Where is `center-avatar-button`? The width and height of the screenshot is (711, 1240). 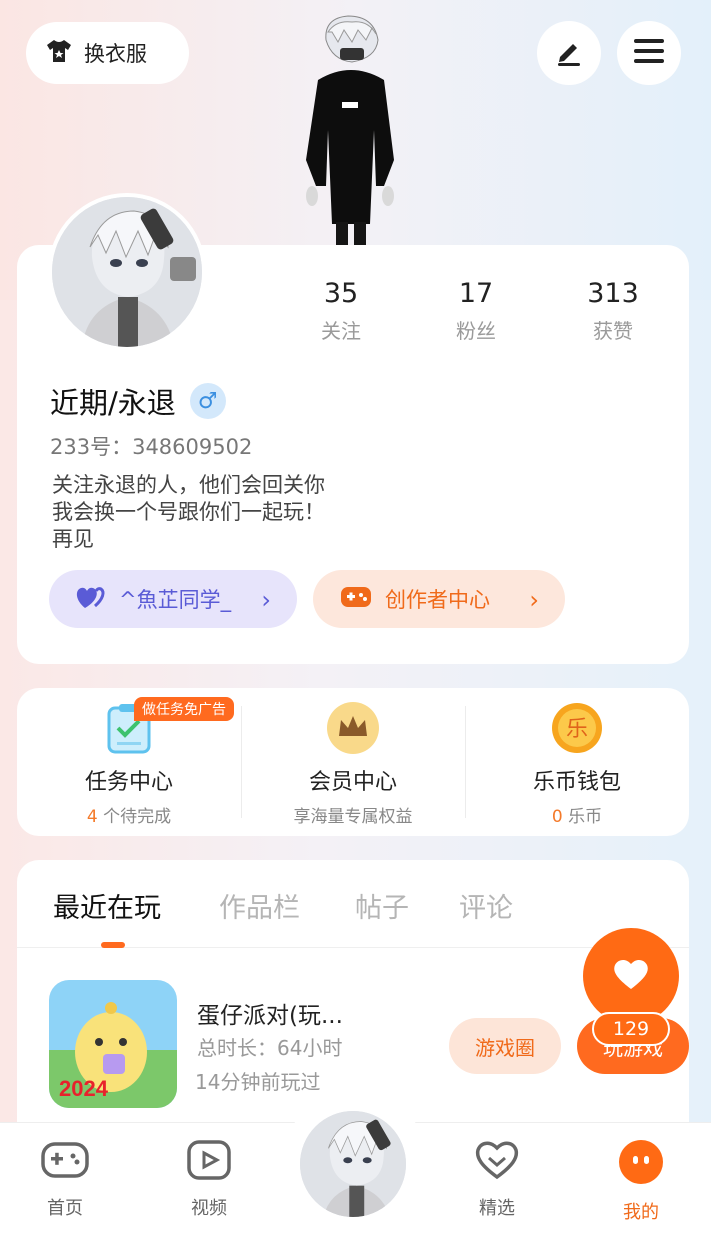 center-avatar-button is located at coordinates (353, 1164).